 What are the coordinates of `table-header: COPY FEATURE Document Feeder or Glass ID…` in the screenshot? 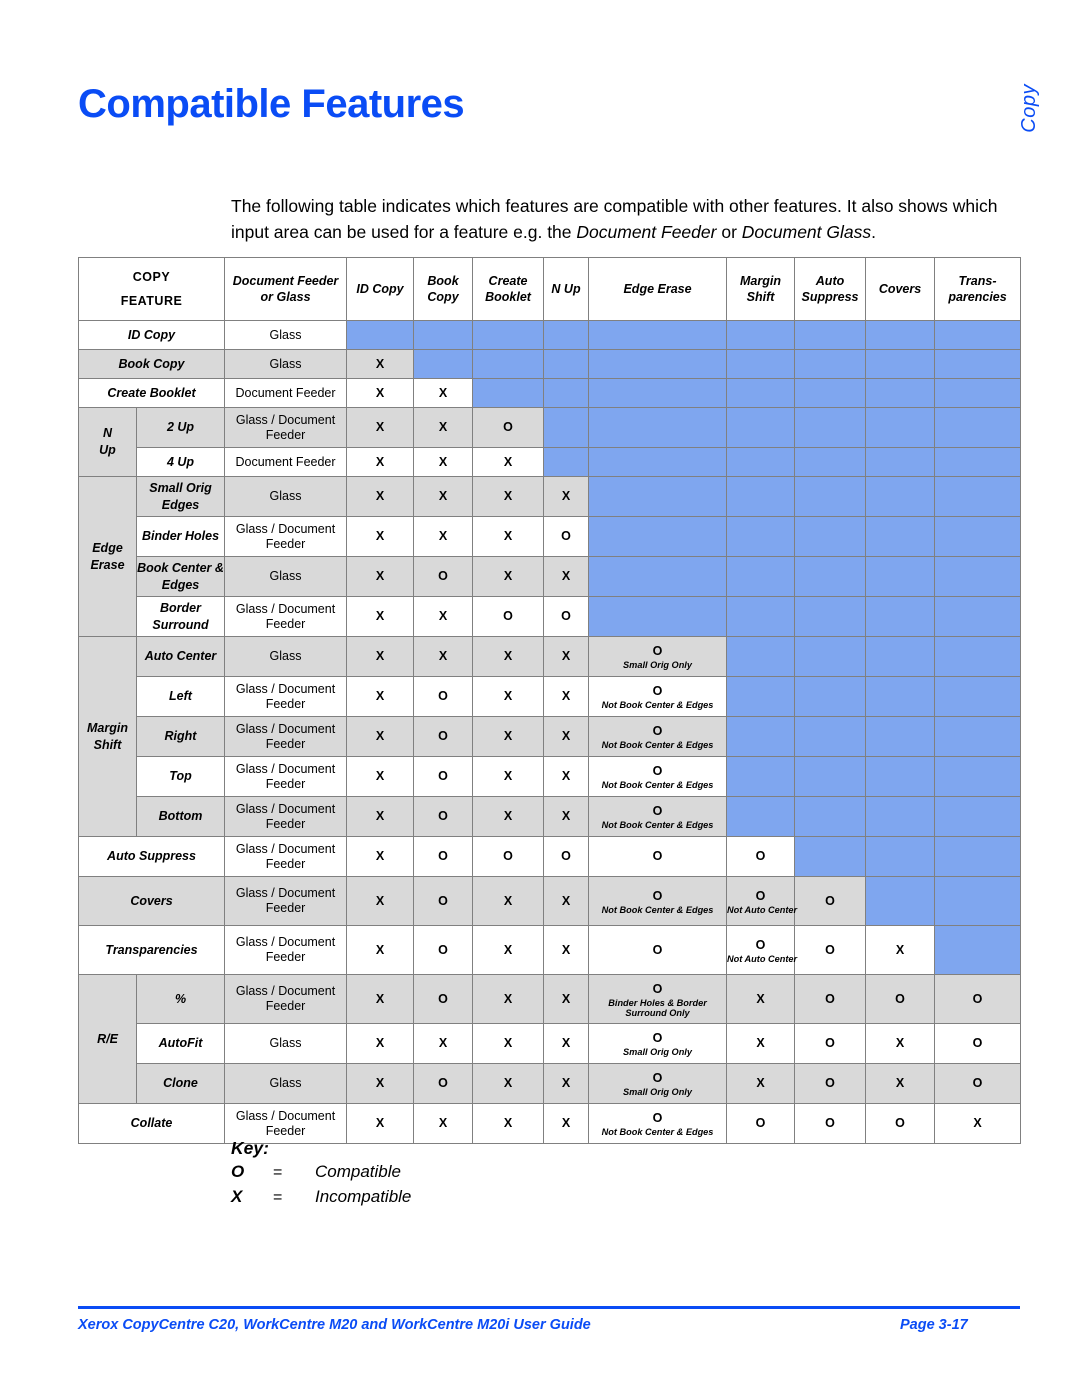 It's located at (549, 289).